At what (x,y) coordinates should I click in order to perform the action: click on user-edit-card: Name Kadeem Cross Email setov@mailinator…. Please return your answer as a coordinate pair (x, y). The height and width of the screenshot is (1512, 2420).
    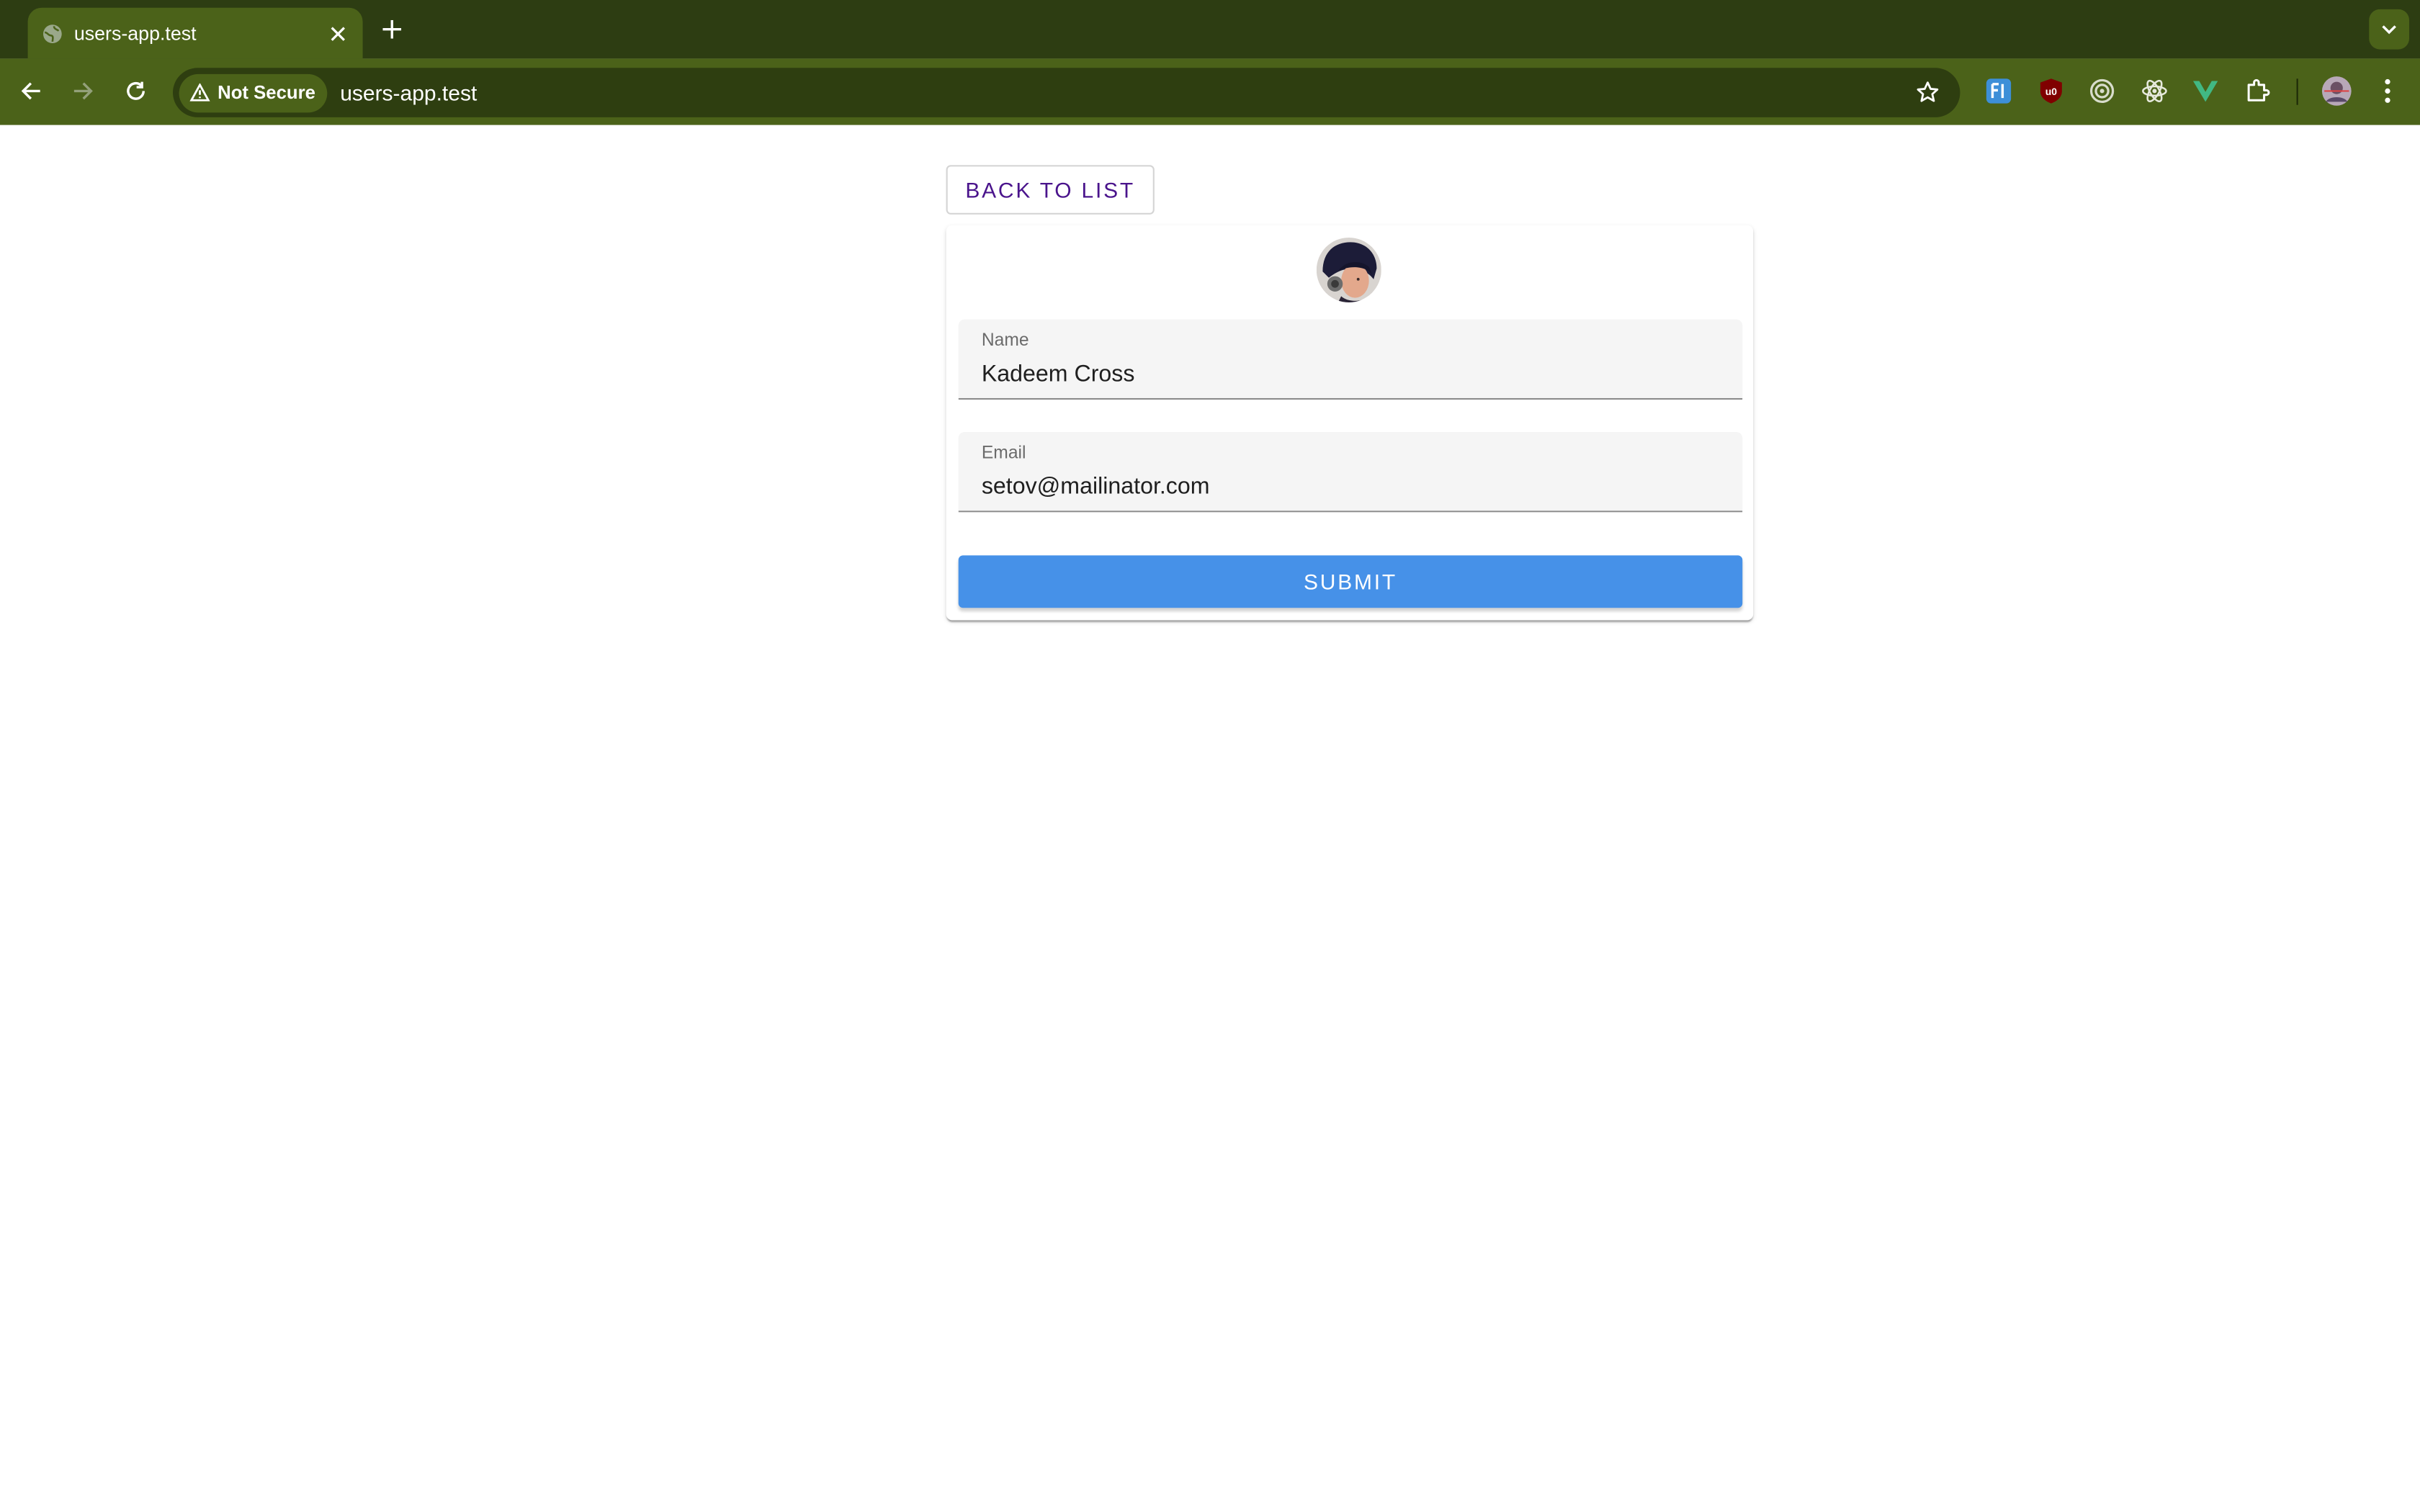
    Looking at the image, I should click on (1350, 423).